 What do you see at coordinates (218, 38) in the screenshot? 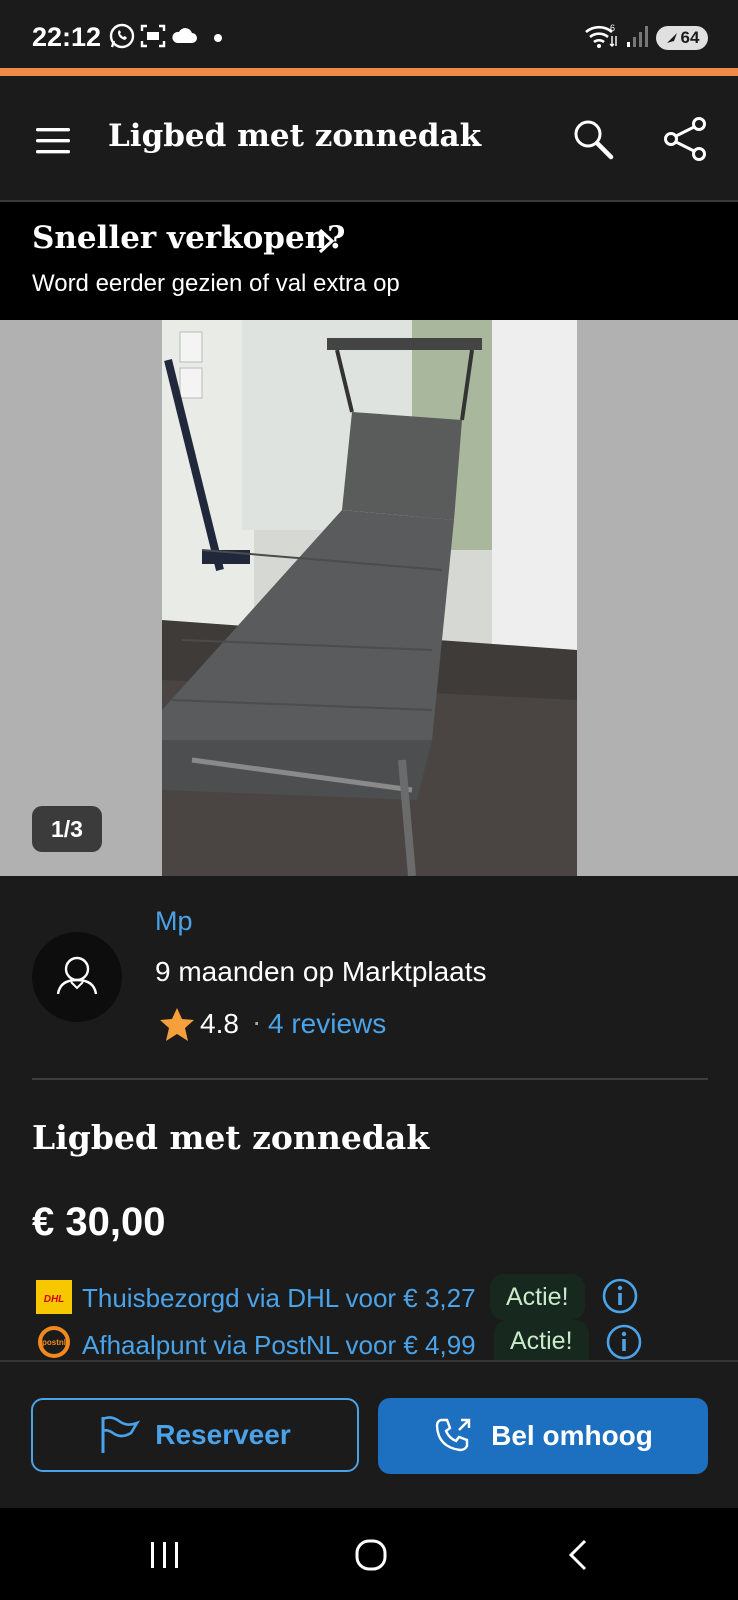
I see `dot-icon` at bounding box center [218, 38].